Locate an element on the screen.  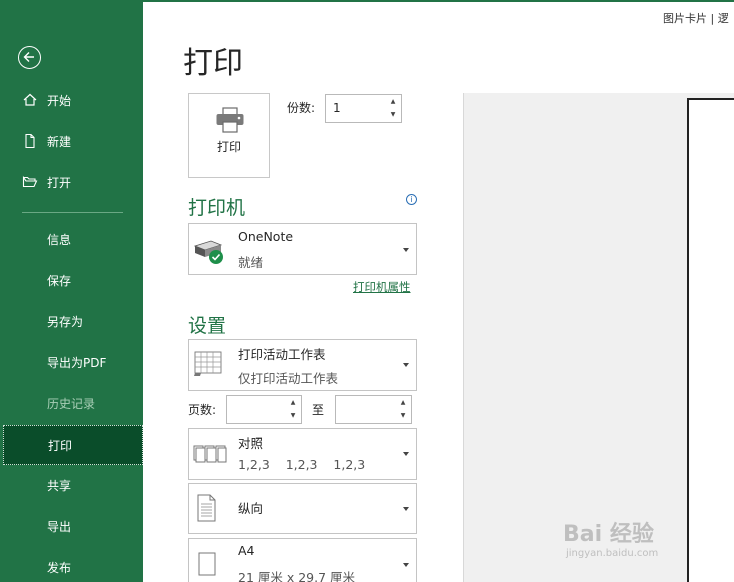
new-document-icon is located at coordinates (30, 141).